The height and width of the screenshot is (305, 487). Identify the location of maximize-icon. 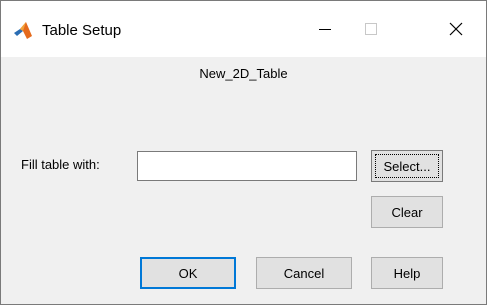
(371, 29).